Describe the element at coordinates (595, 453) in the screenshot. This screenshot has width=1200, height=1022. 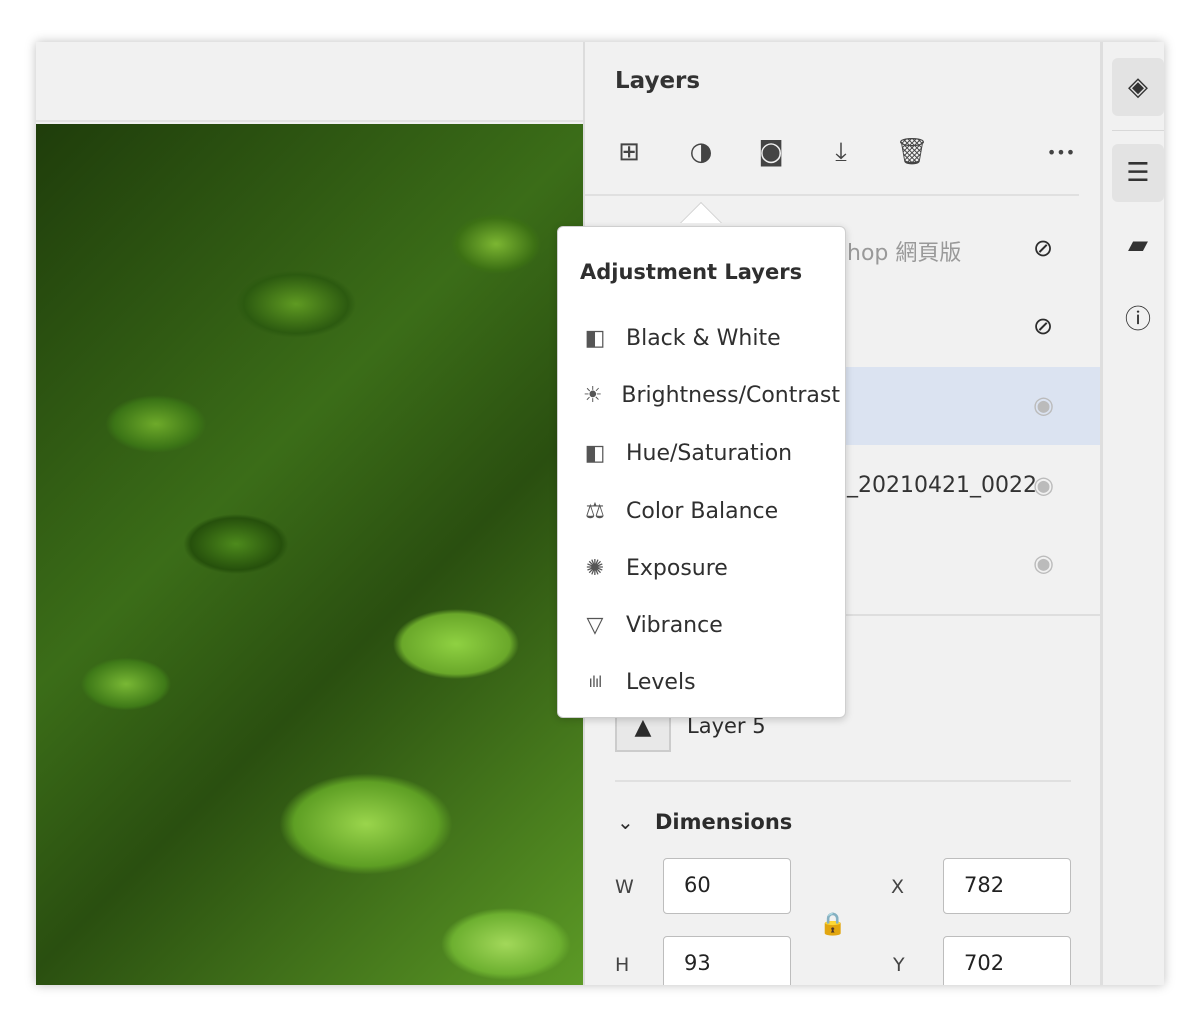
I see `hue-saturation-icon: ◧` at that location.